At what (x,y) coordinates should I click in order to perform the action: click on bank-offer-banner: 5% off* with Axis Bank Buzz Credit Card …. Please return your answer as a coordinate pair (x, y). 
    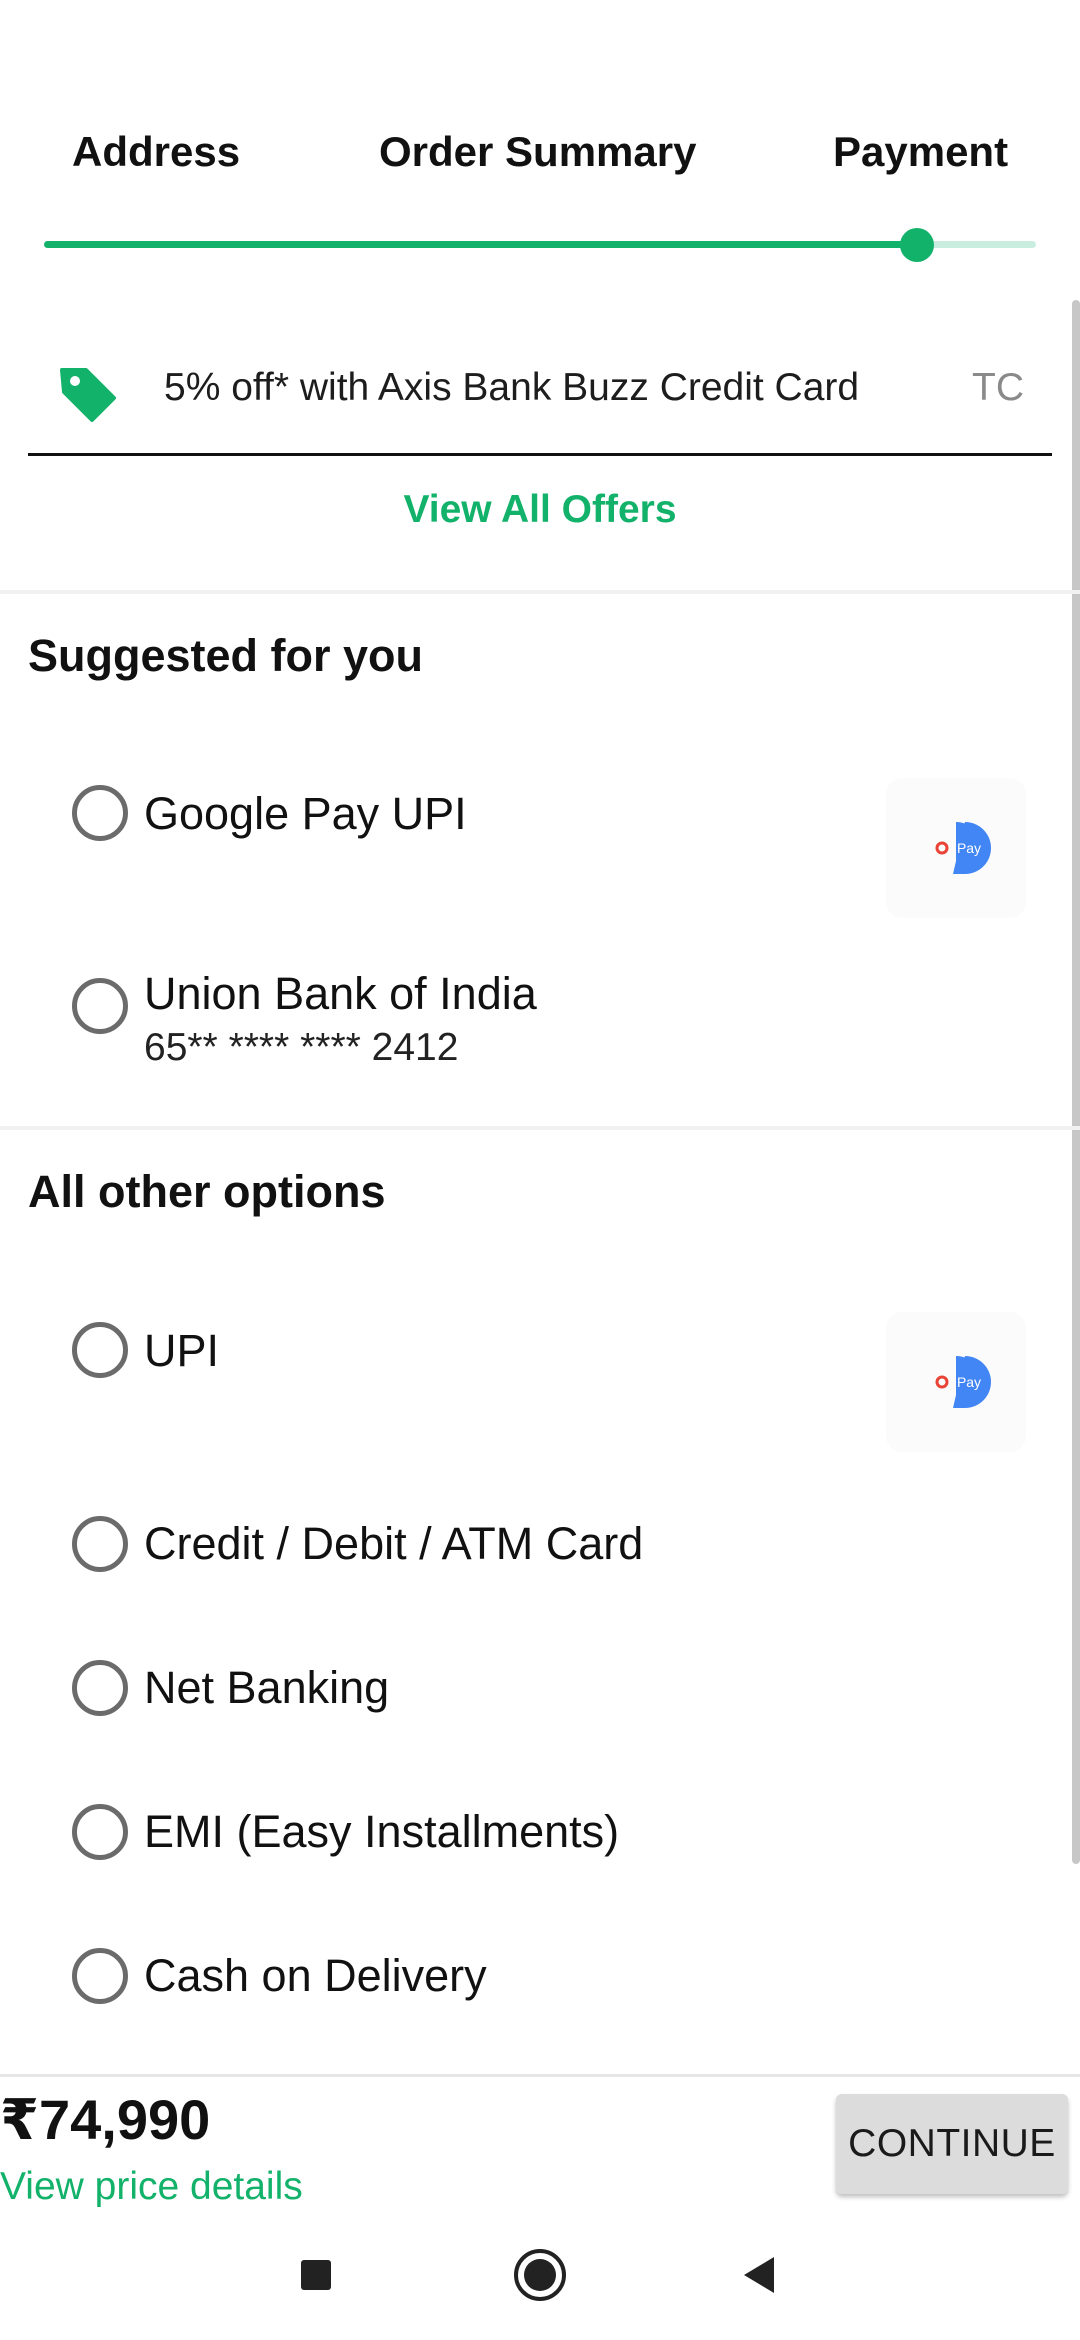
    Looking at the image, I should click on (540, 393).